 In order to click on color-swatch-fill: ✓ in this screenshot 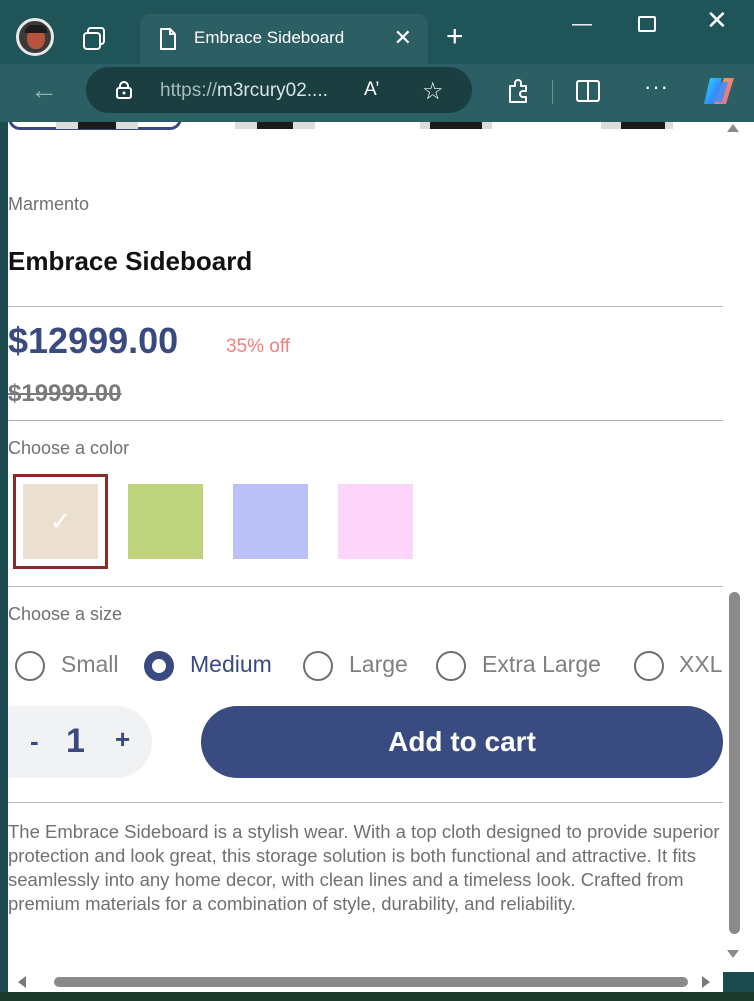, I will do `click(60, 521)`.